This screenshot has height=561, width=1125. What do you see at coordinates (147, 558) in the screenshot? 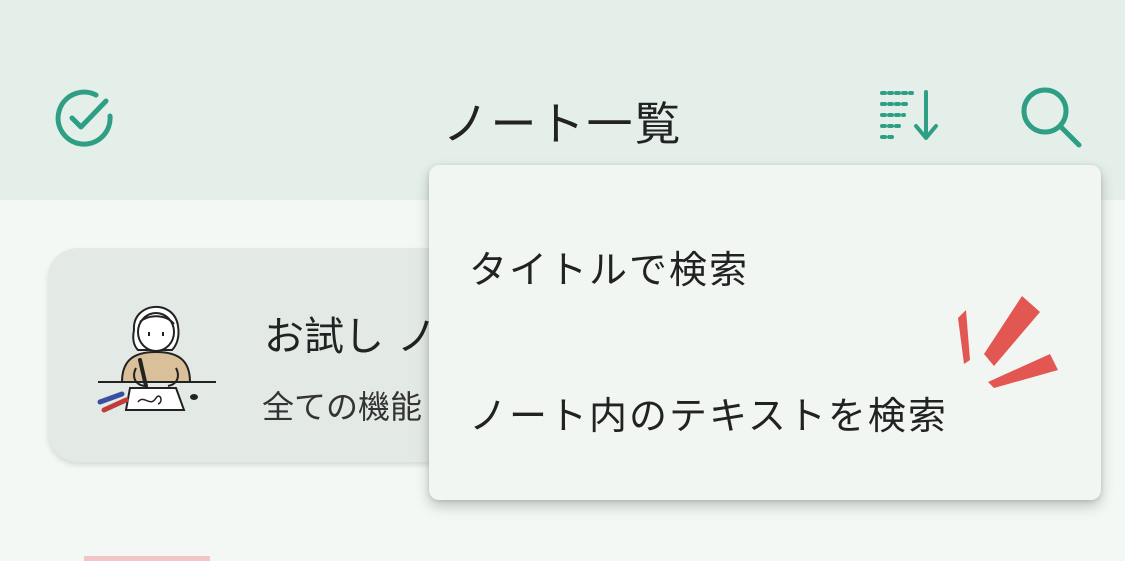
I see `note-color-tab` at bounding box center [147, 558].